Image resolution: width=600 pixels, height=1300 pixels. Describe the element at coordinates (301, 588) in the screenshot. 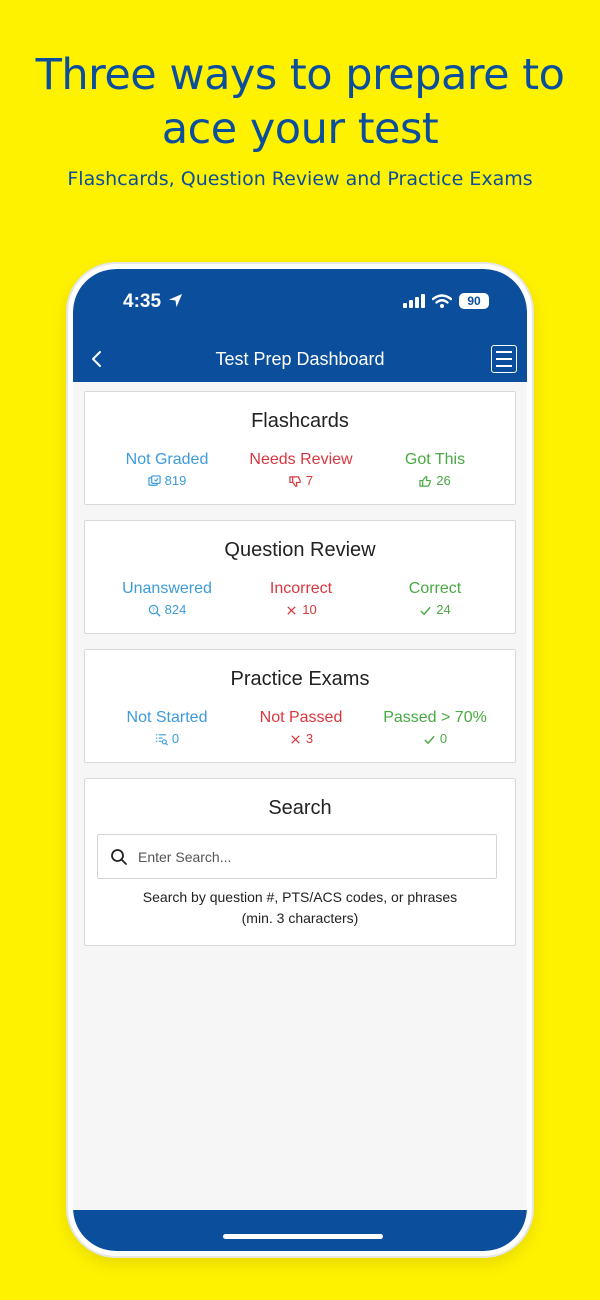

I see `stat-label: Incorrect` at that location.